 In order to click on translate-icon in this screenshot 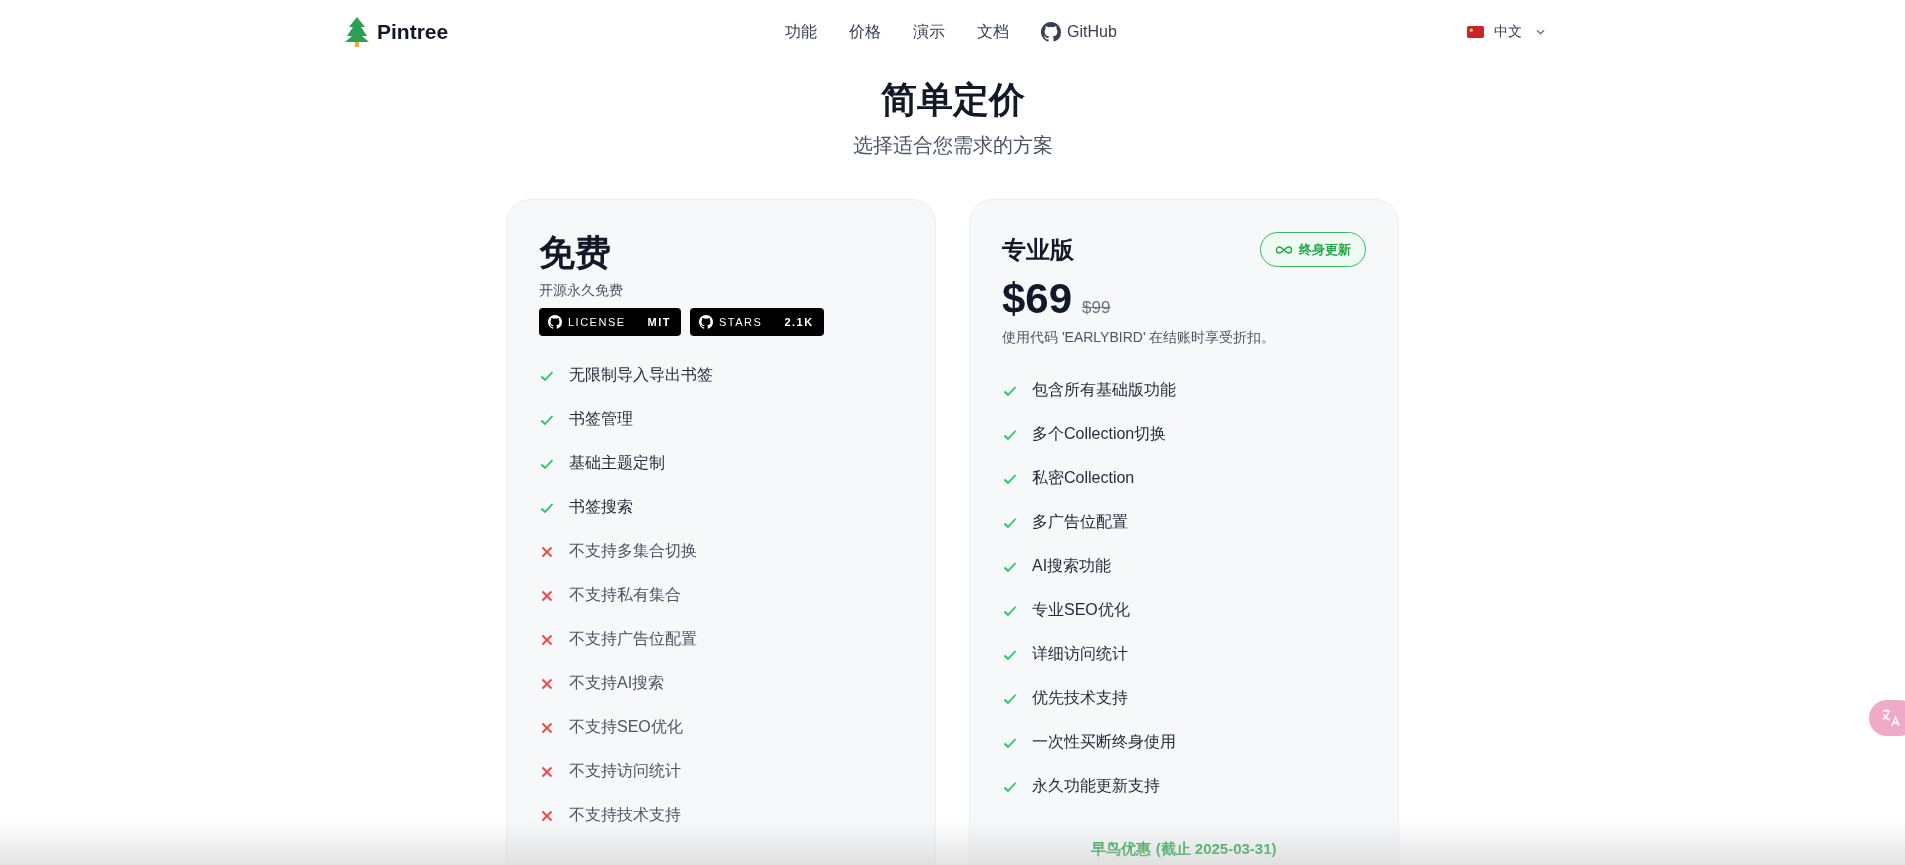, I will do `click(1891, 718)`.